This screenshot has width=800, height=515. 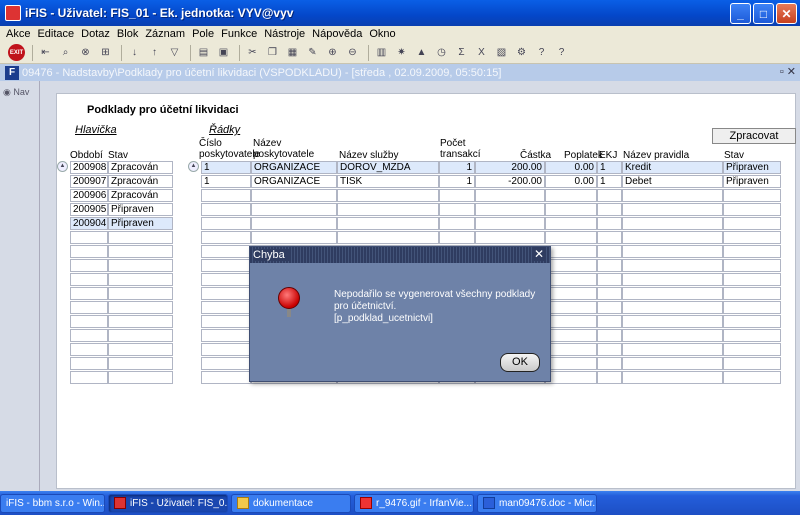 What do you see at coordinates (457, 167) in the screenshot?
I see `line-cell-pocet: 1` at bounding box center [457, 167].